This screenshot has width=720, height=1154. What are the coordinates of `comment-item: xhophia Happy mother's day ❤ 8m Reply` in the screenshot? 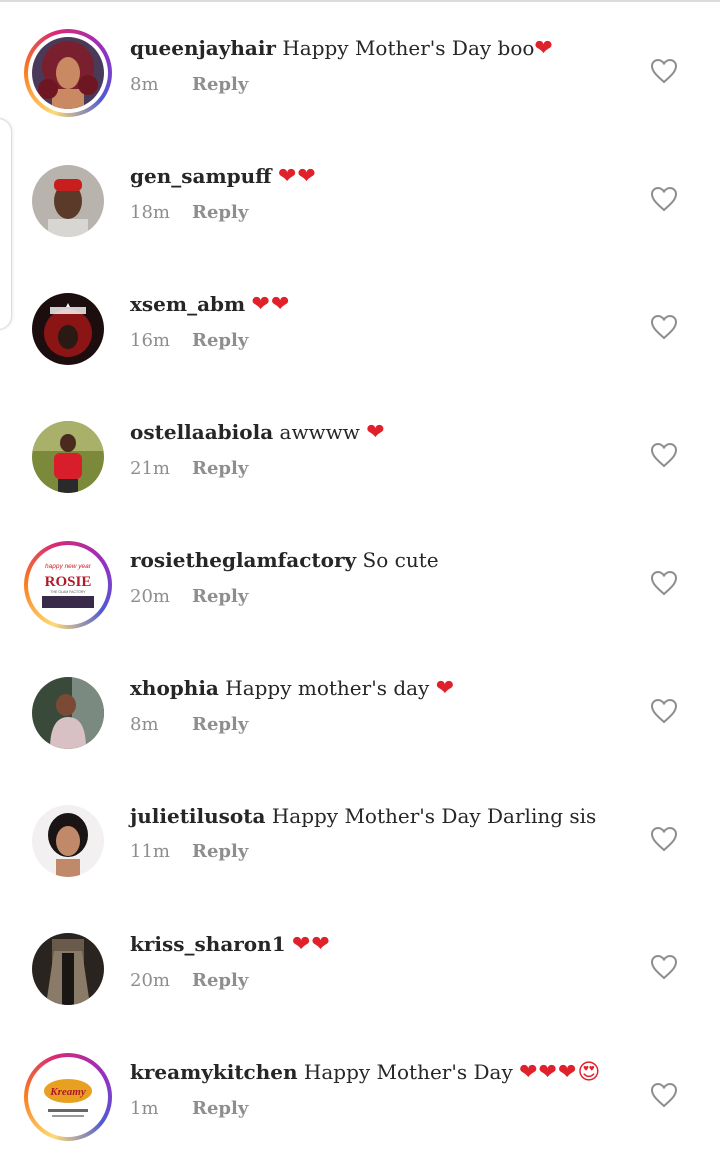 It's located at (360, 706).